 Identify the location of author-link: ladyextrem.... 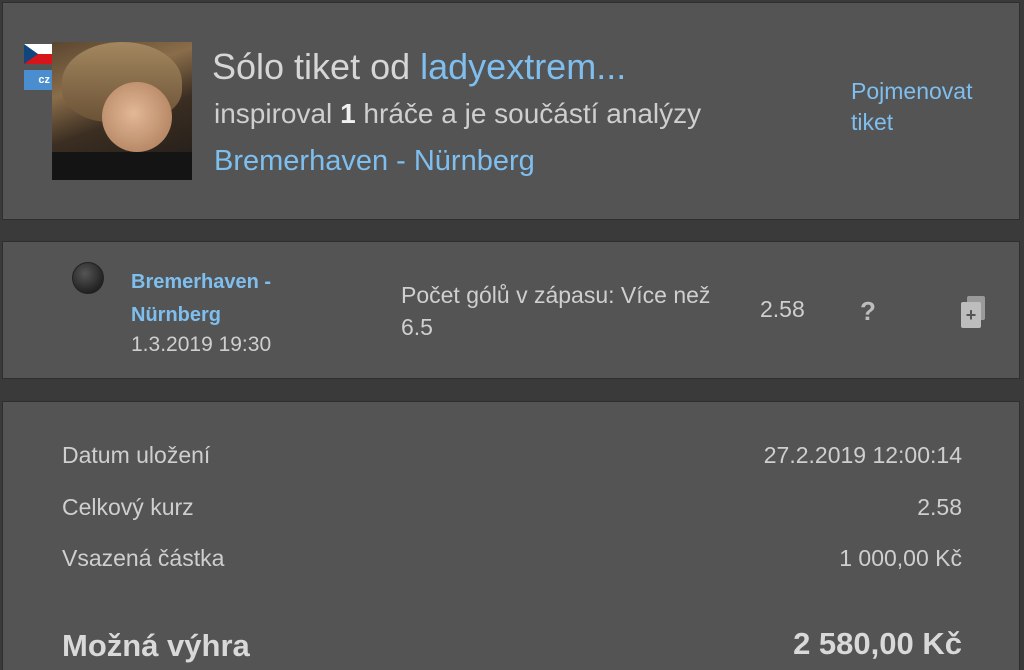
(523, 66).